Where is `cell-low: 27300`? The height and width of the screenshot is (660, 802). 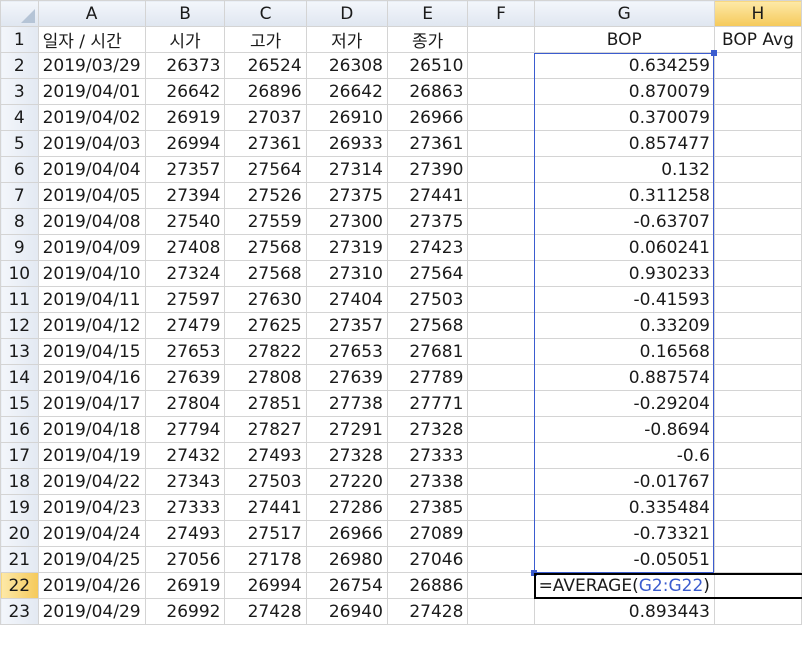 cell-low: 27300 is located at coordinates (346, 221).